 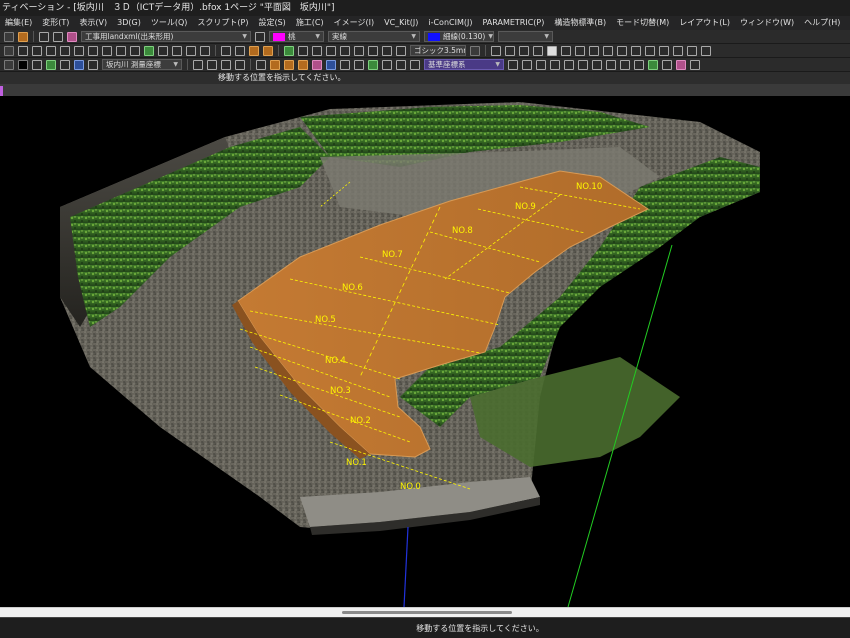 What do you see at coordinates (706, 50) in the screenshot?
I see `hatch-pattern-icon` at bounding box center [706, 50].